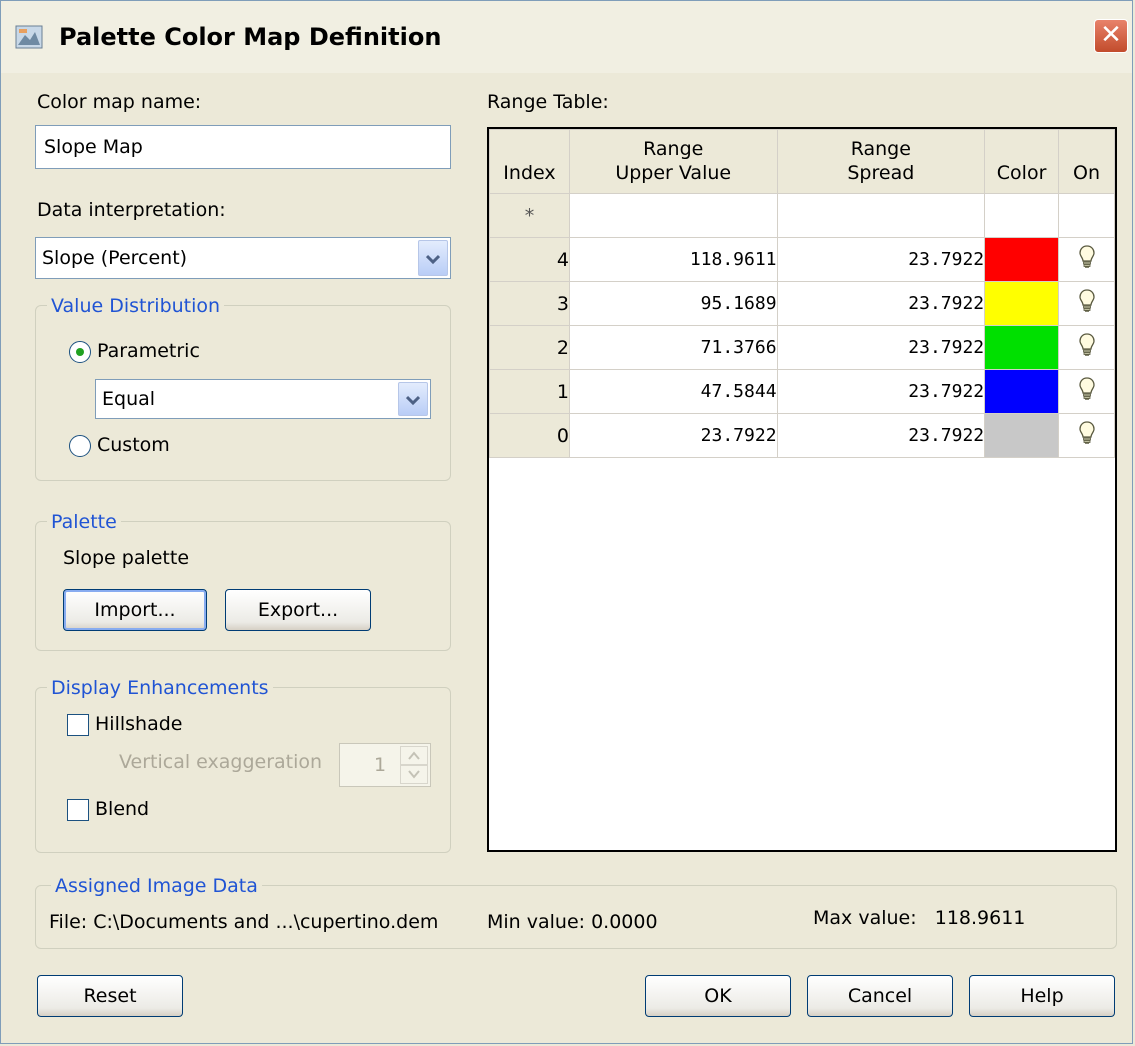  What do you see at coordinates (131, 210) in the screenshot?
I see `data-interpretation-label: Data interpretation:` at bounding box center [131, 210].